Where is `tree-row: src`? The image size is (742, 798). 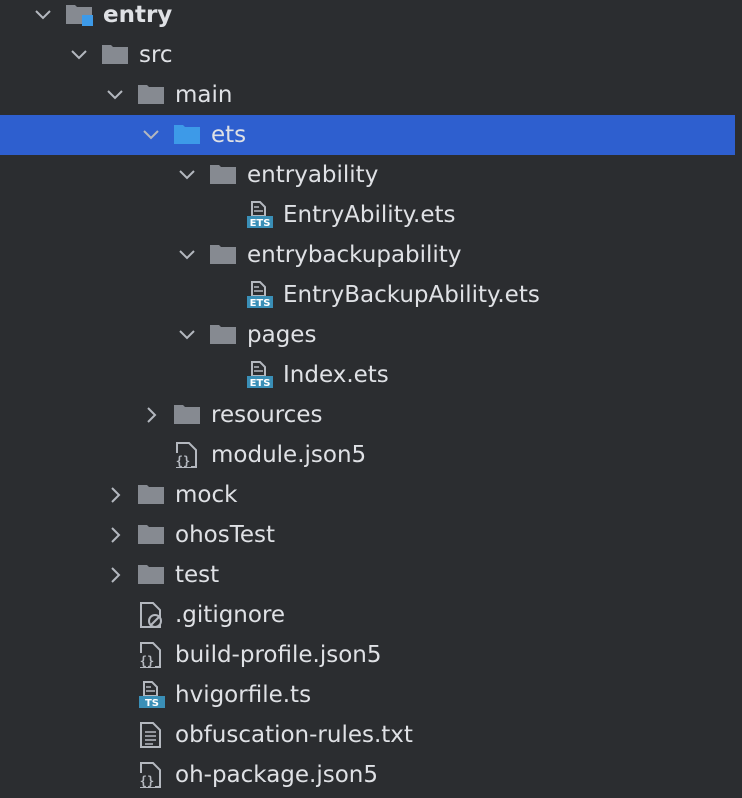 tree-row: src is located at coordinates (367, 55).